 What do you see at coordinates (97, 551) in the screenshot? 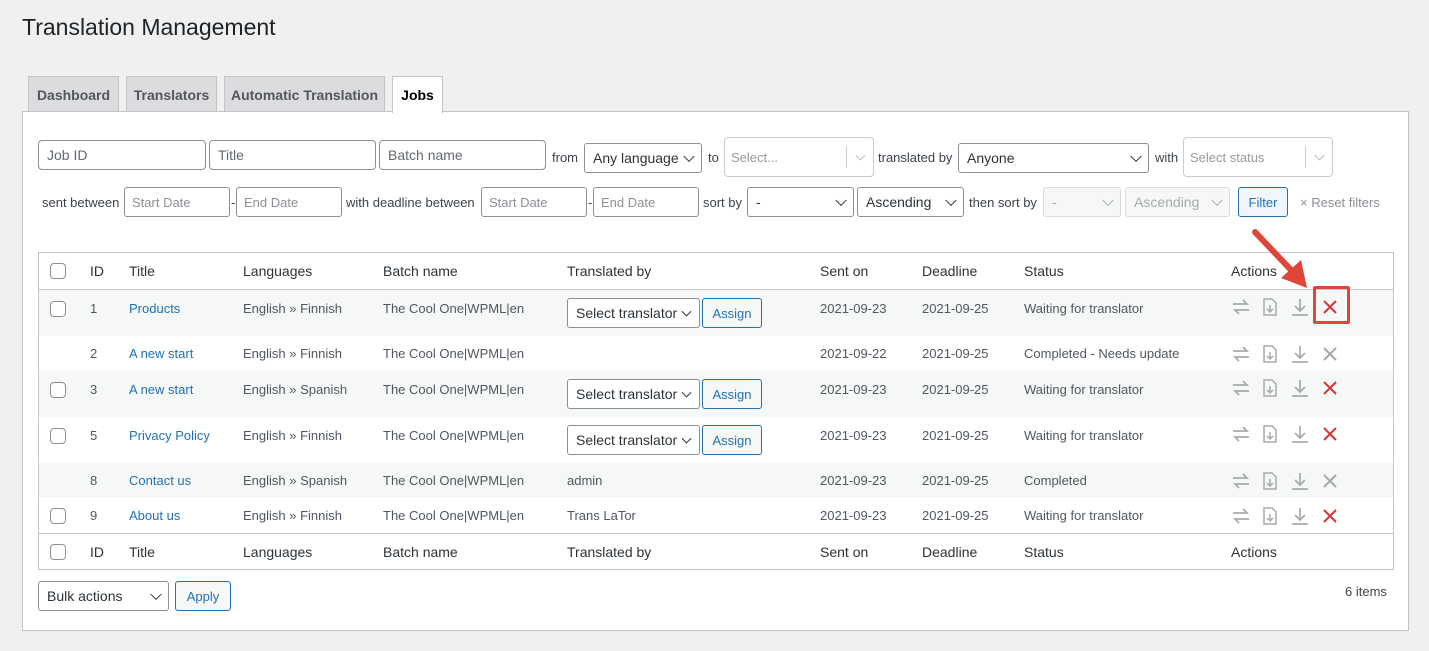
I see `column-footer-id: ID` at bounding box center [97, 551].